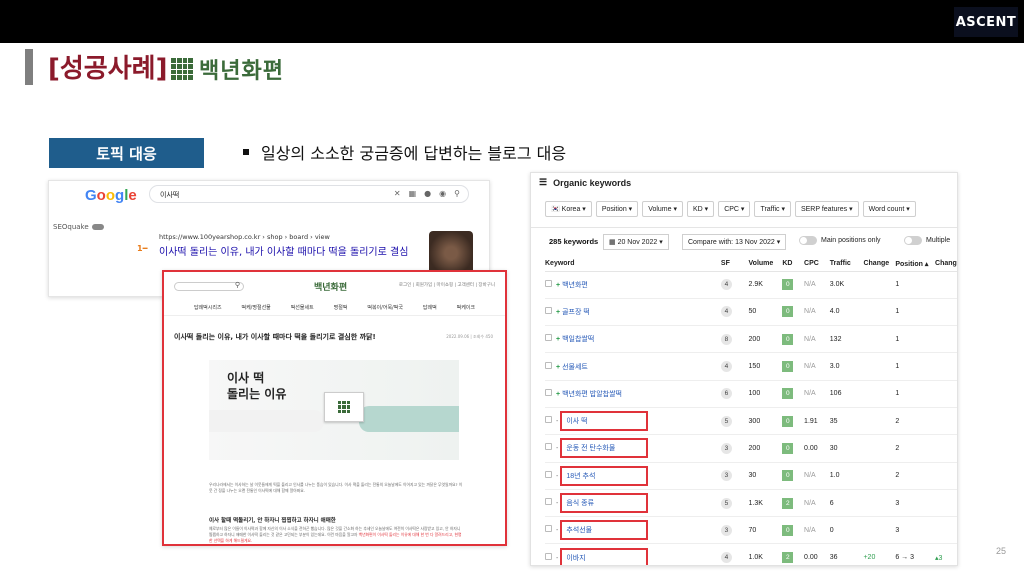 The image size is (1024, 576). What do you see at coordinates (430, 308) in the screenshot?
I see `blog-nav-item: 답례떡` at bounding box center [430, 308].